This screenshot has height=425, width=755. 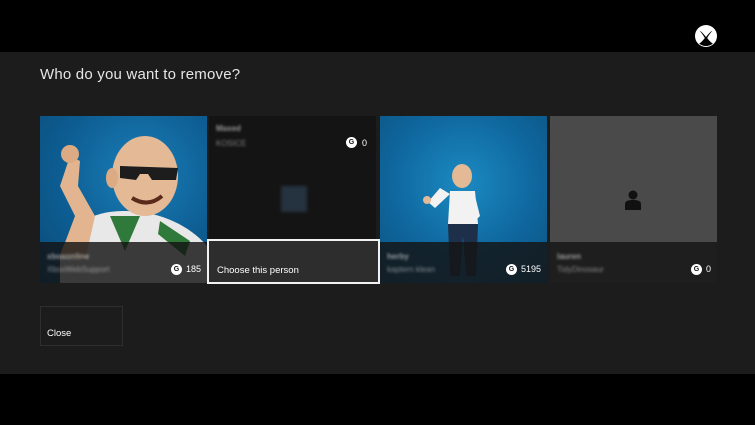 I want to click on close-button: Close, so click(x=81, y=326).